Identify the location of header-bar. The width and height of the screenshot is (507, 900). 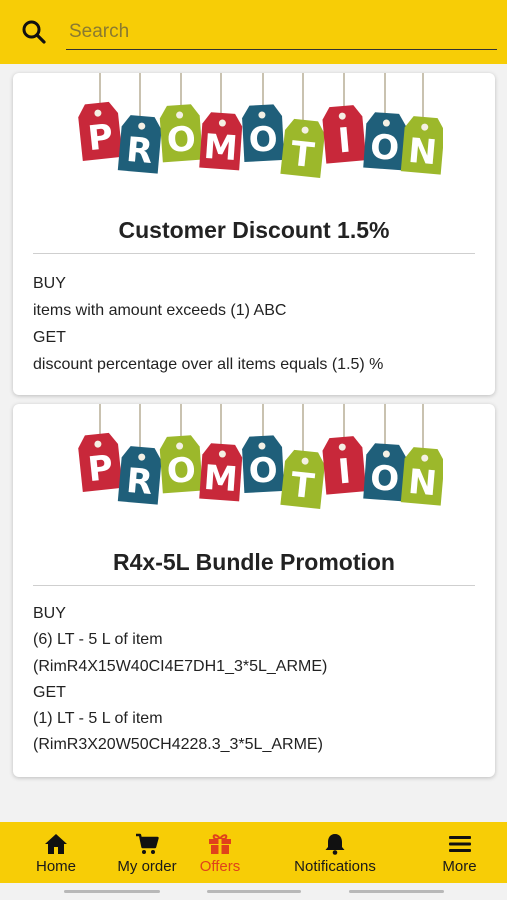
(253, 32).